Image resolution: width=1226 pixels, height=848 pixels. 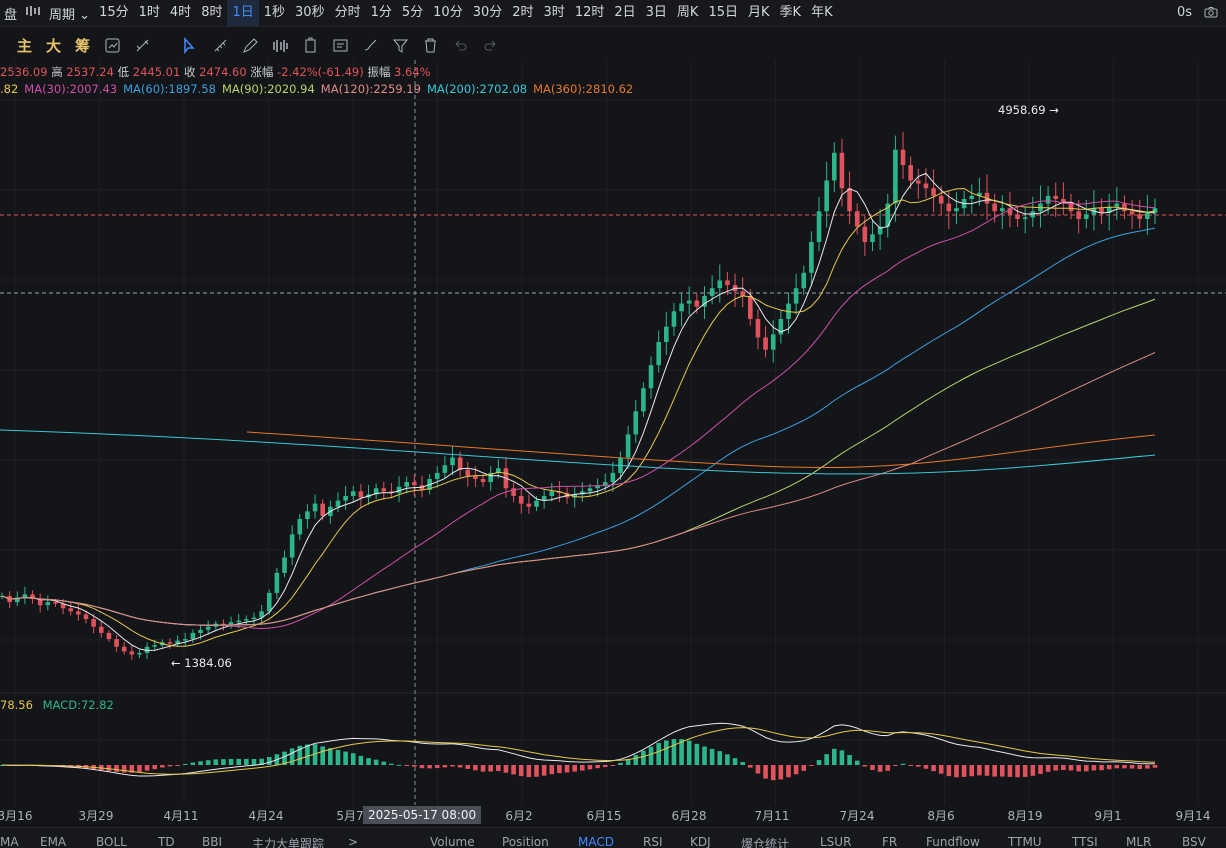 I want to click on undo-icon, so click(x=460, y=45).